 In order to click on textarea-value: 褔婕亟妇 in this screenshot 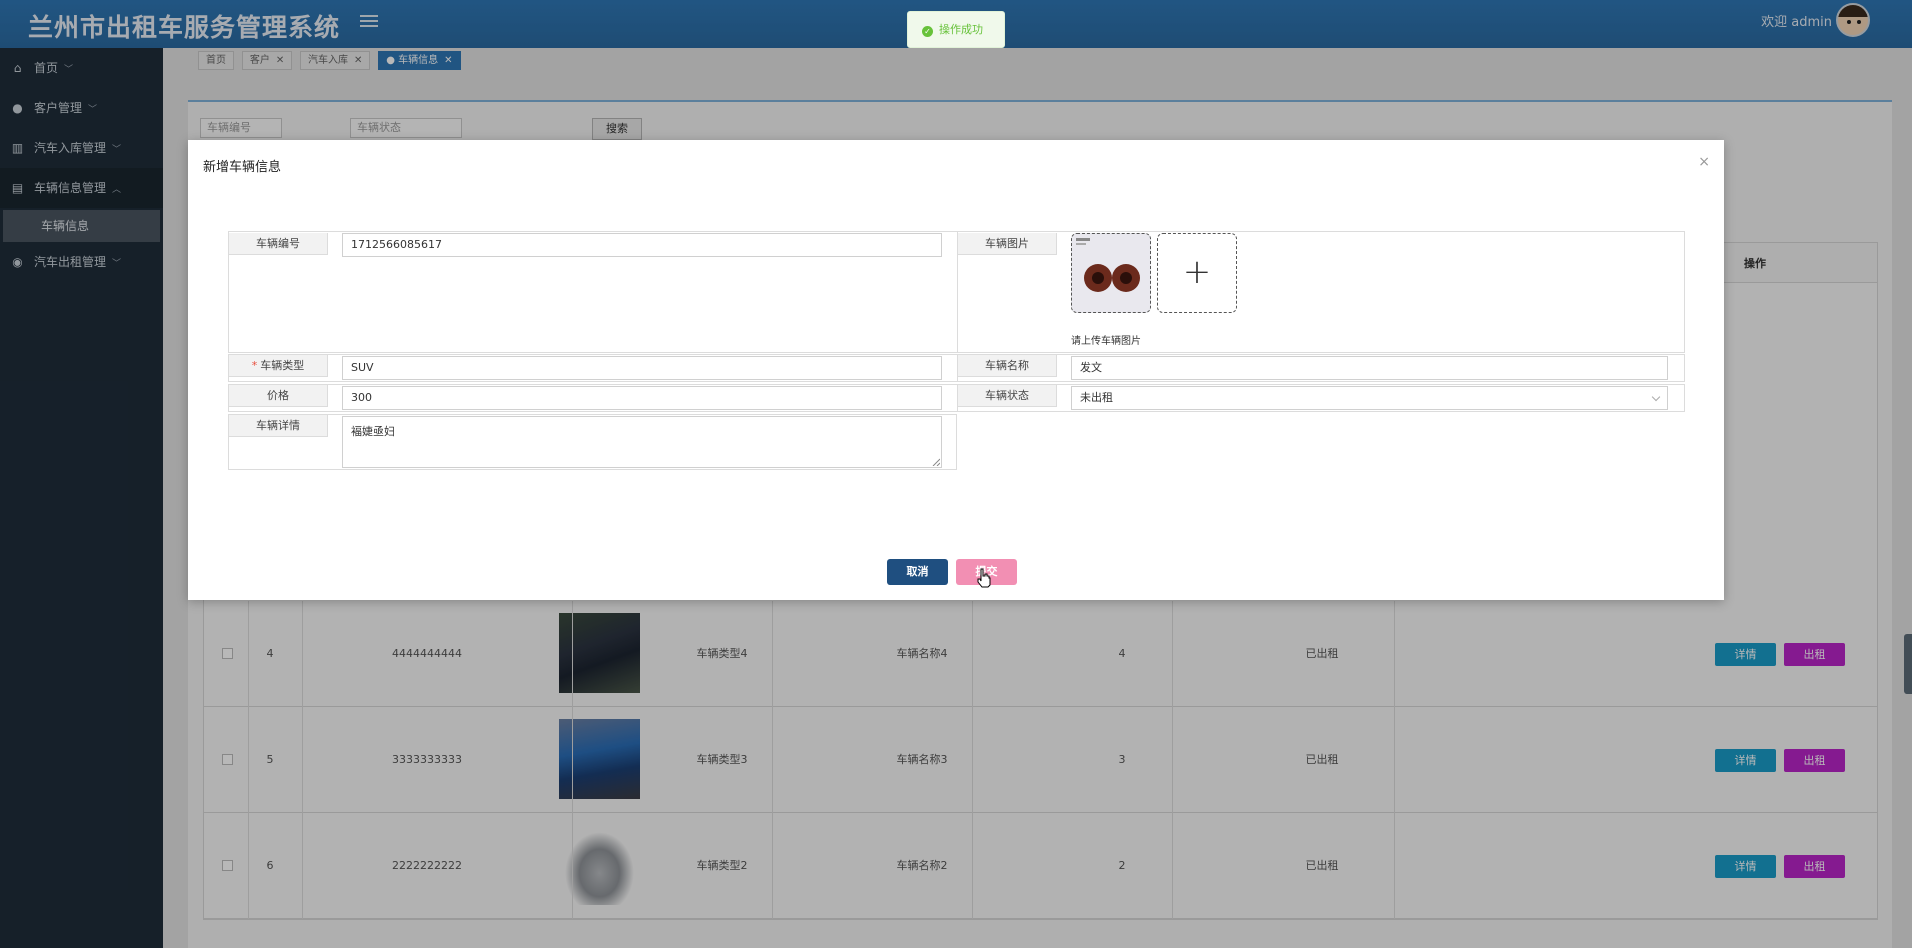, I will do `click(373, 431)`.